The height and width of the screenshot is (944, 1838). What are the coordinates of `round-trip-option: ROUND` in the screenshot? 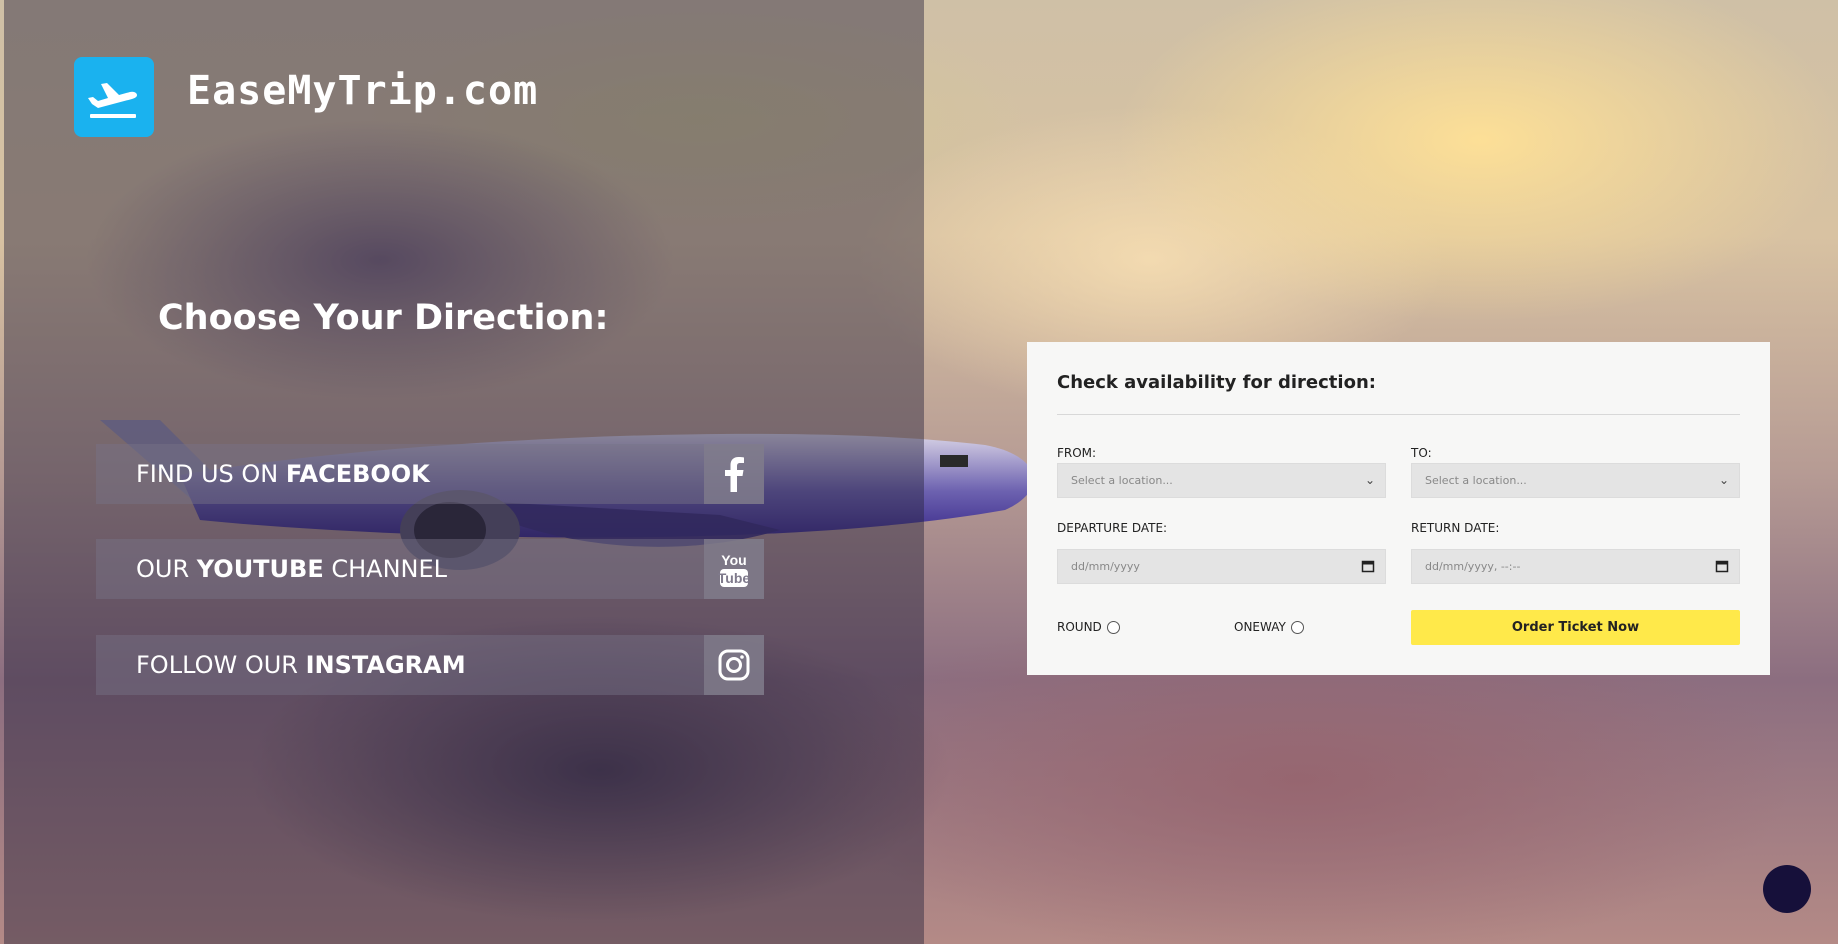 It's located at (1088, 627).